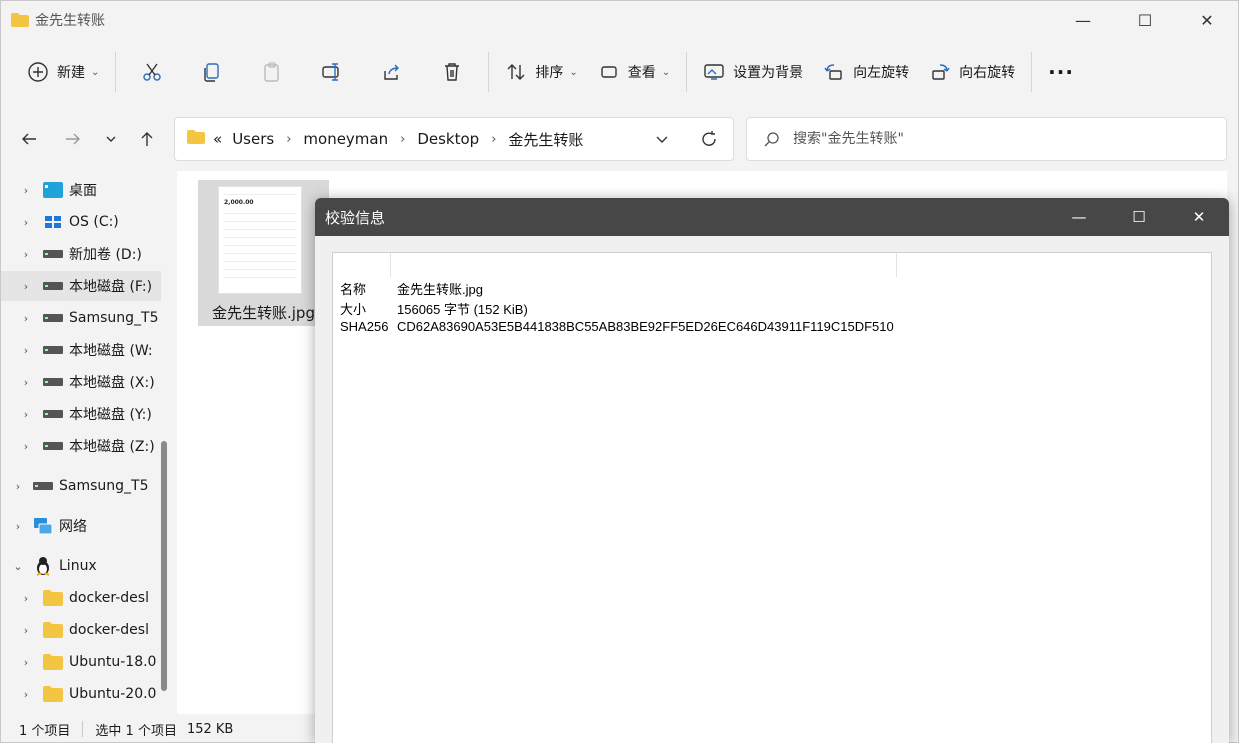 The image size is (1239, 743). Describe the element at coordinates (866, 72) in the screenshot. I see `rotate-left-button: 向左旋转` at that location.